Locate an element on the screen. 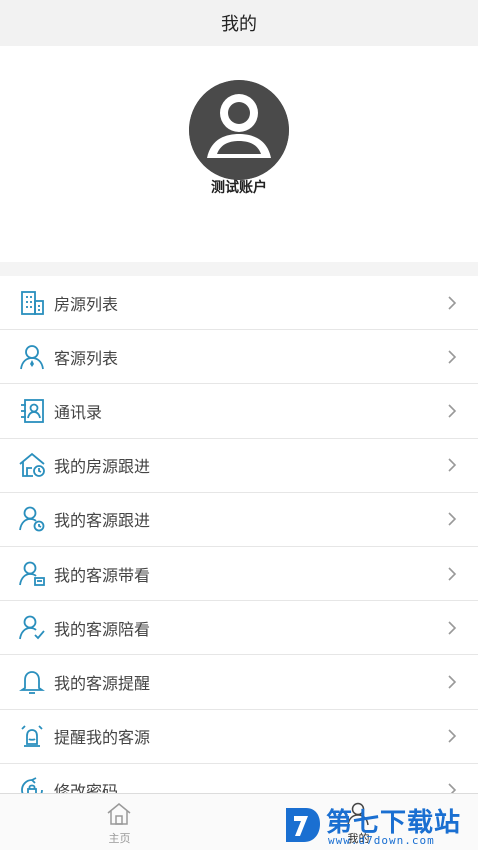 Image resolution: width=478 pixels, height=850 pixels. menu-item-customer-list: 客源列表 is located at coordinates (239, 357).